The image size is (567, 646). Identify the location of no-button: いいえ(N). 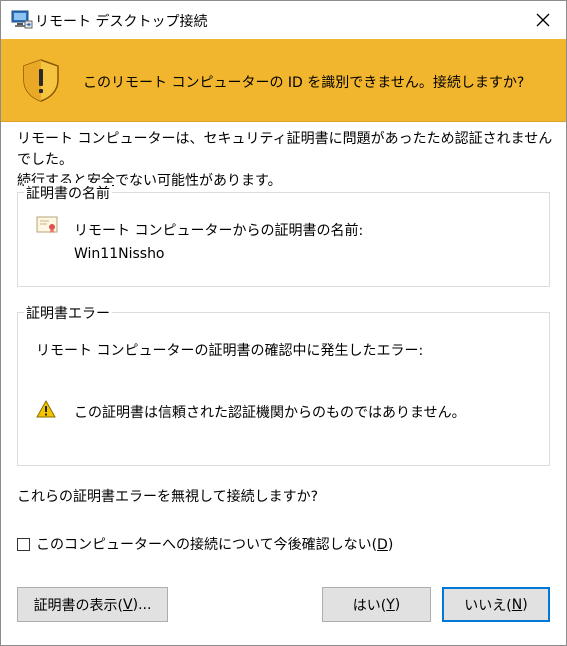
(496, 604).